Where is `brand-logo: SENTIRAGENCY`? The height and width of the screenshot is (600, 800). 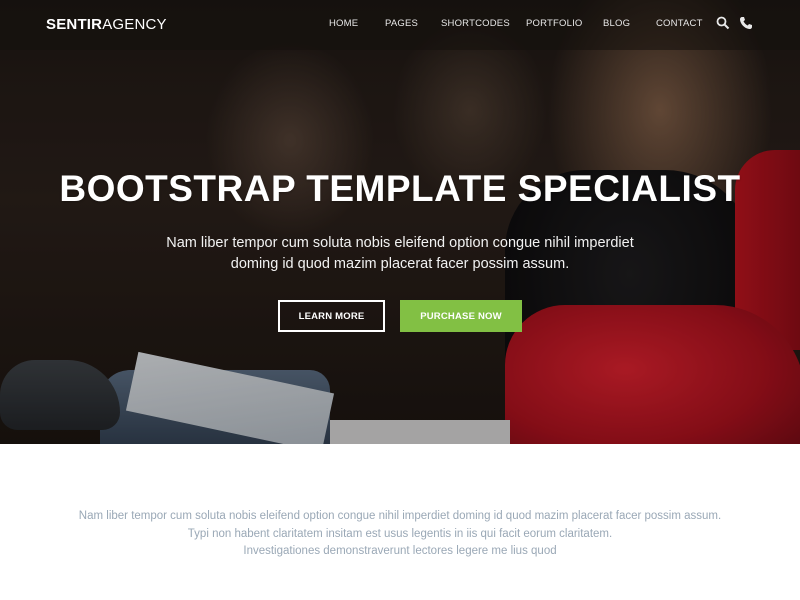
brand-logo: SENTIRAGENCY is located at coordinates (106, 24).